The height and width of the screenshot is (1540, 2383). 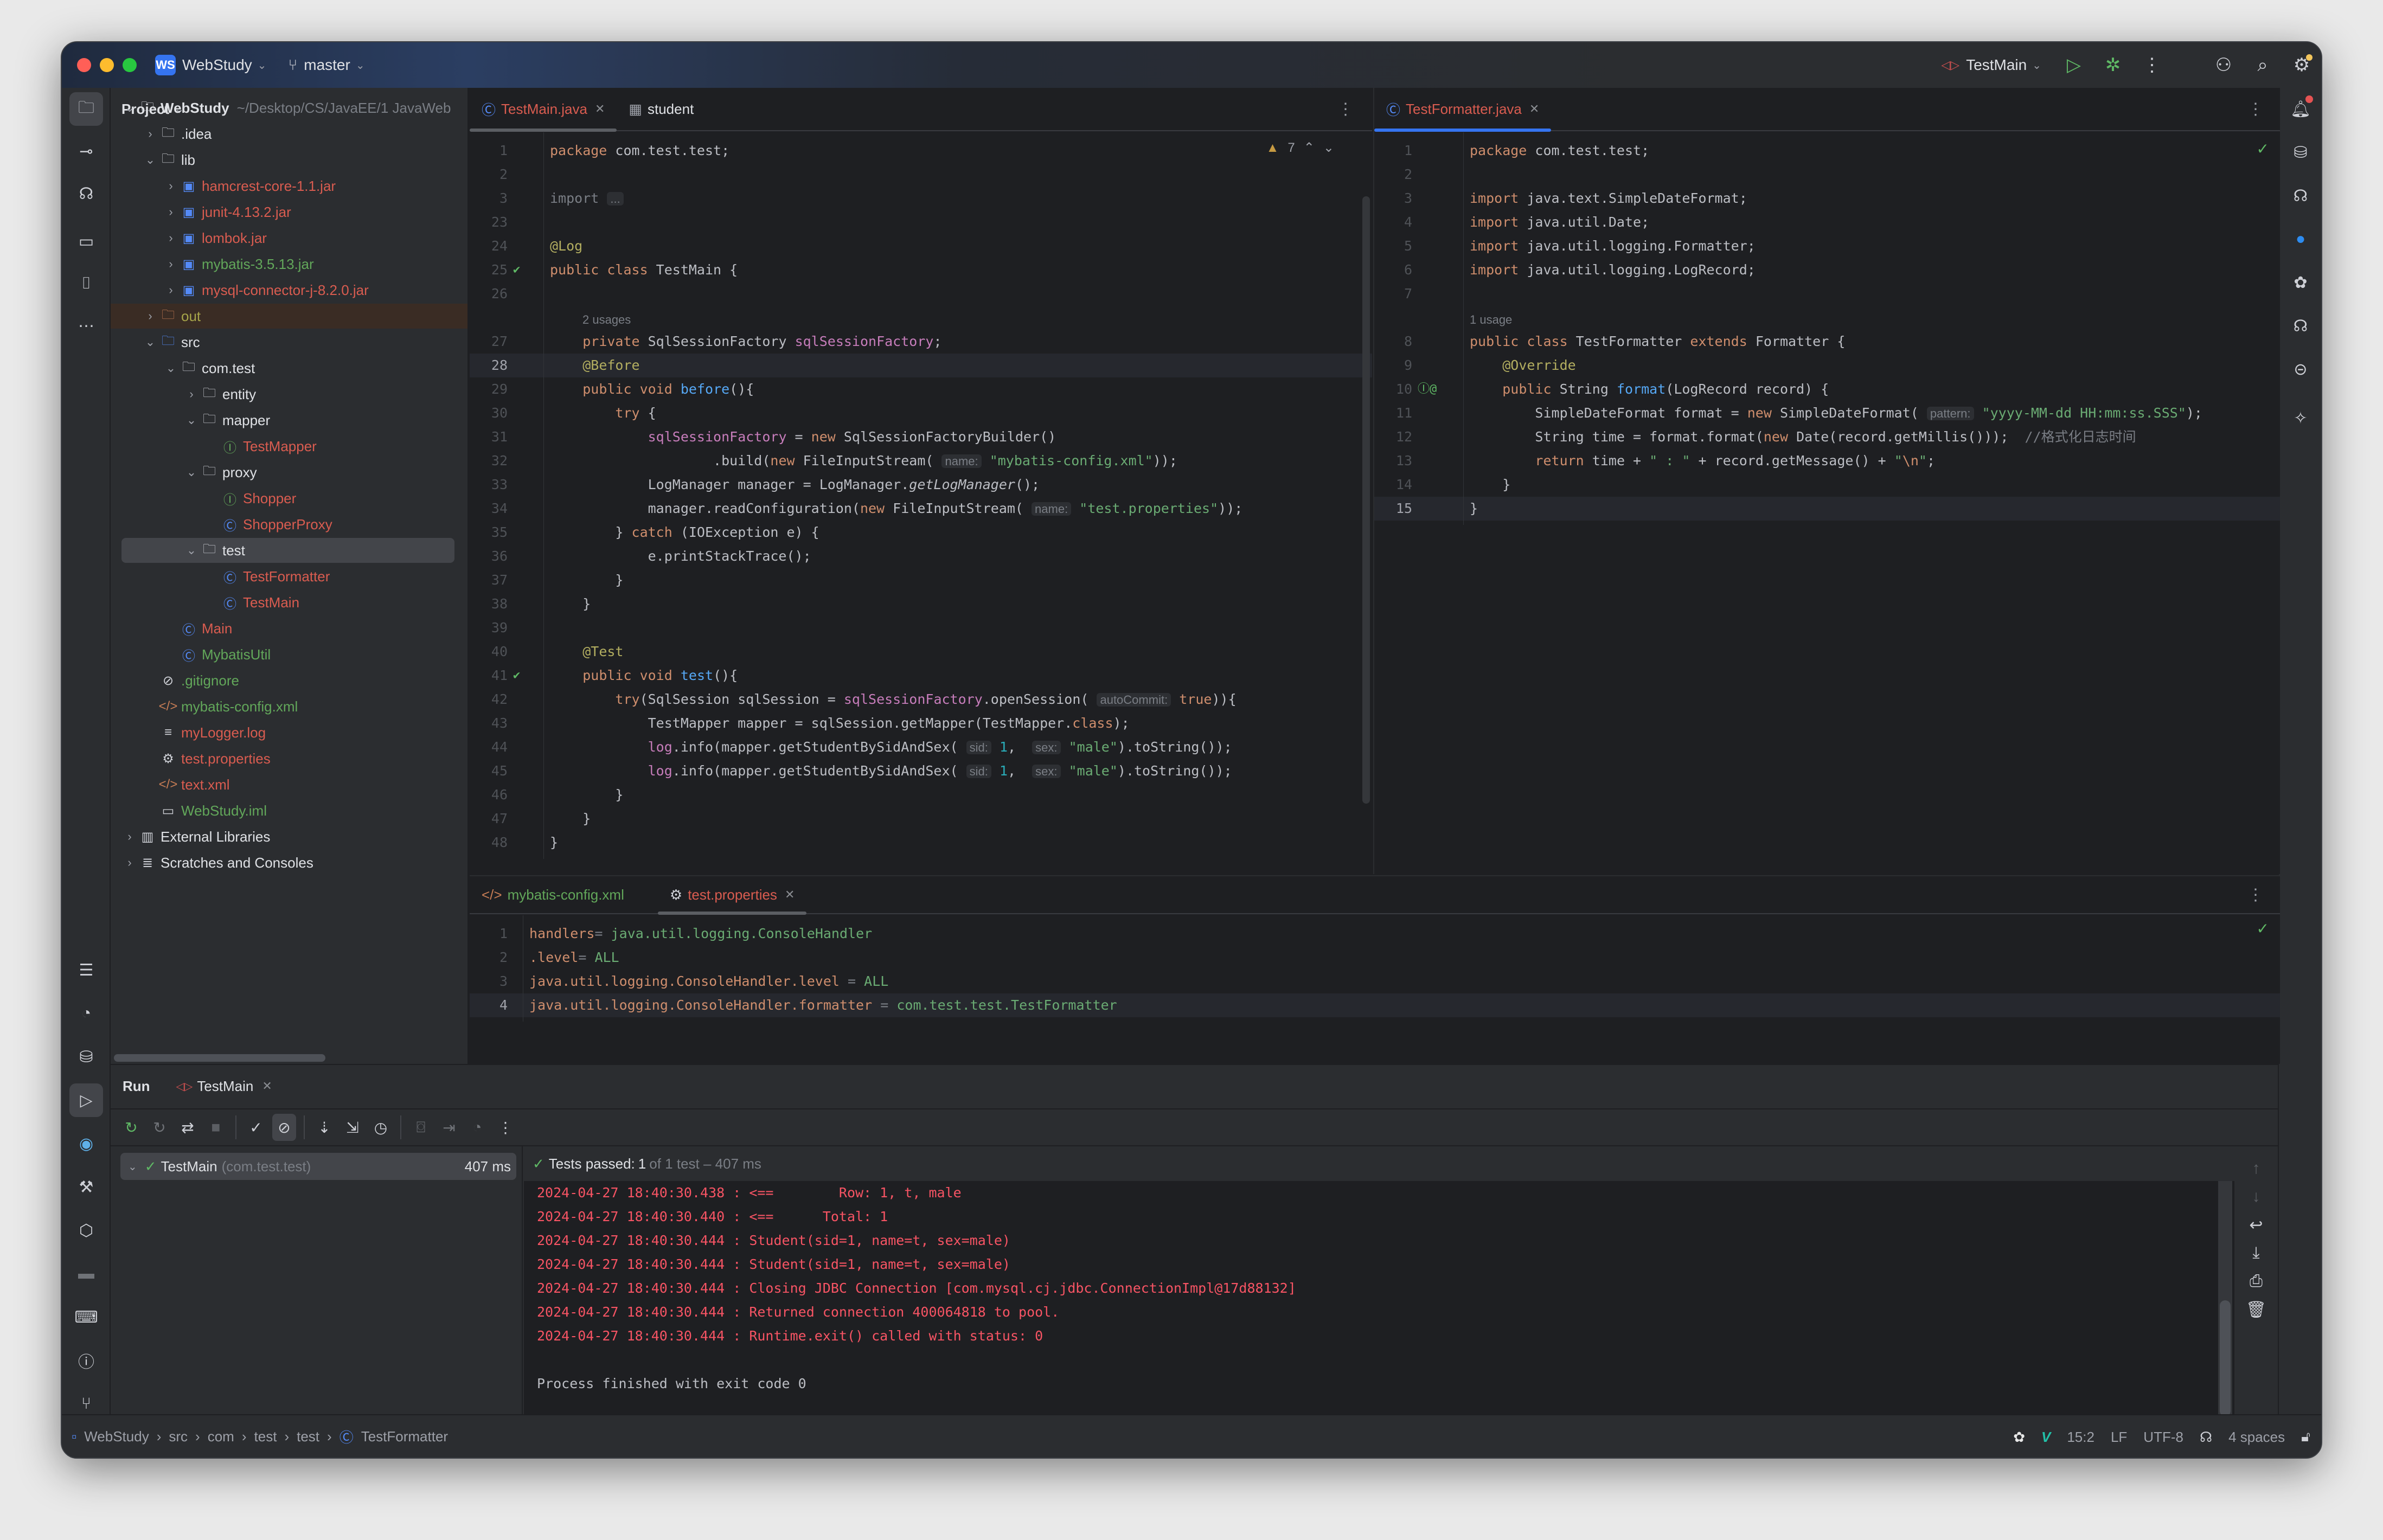 I want to click on run-icon: ▷, so click(x=2073, y=65).